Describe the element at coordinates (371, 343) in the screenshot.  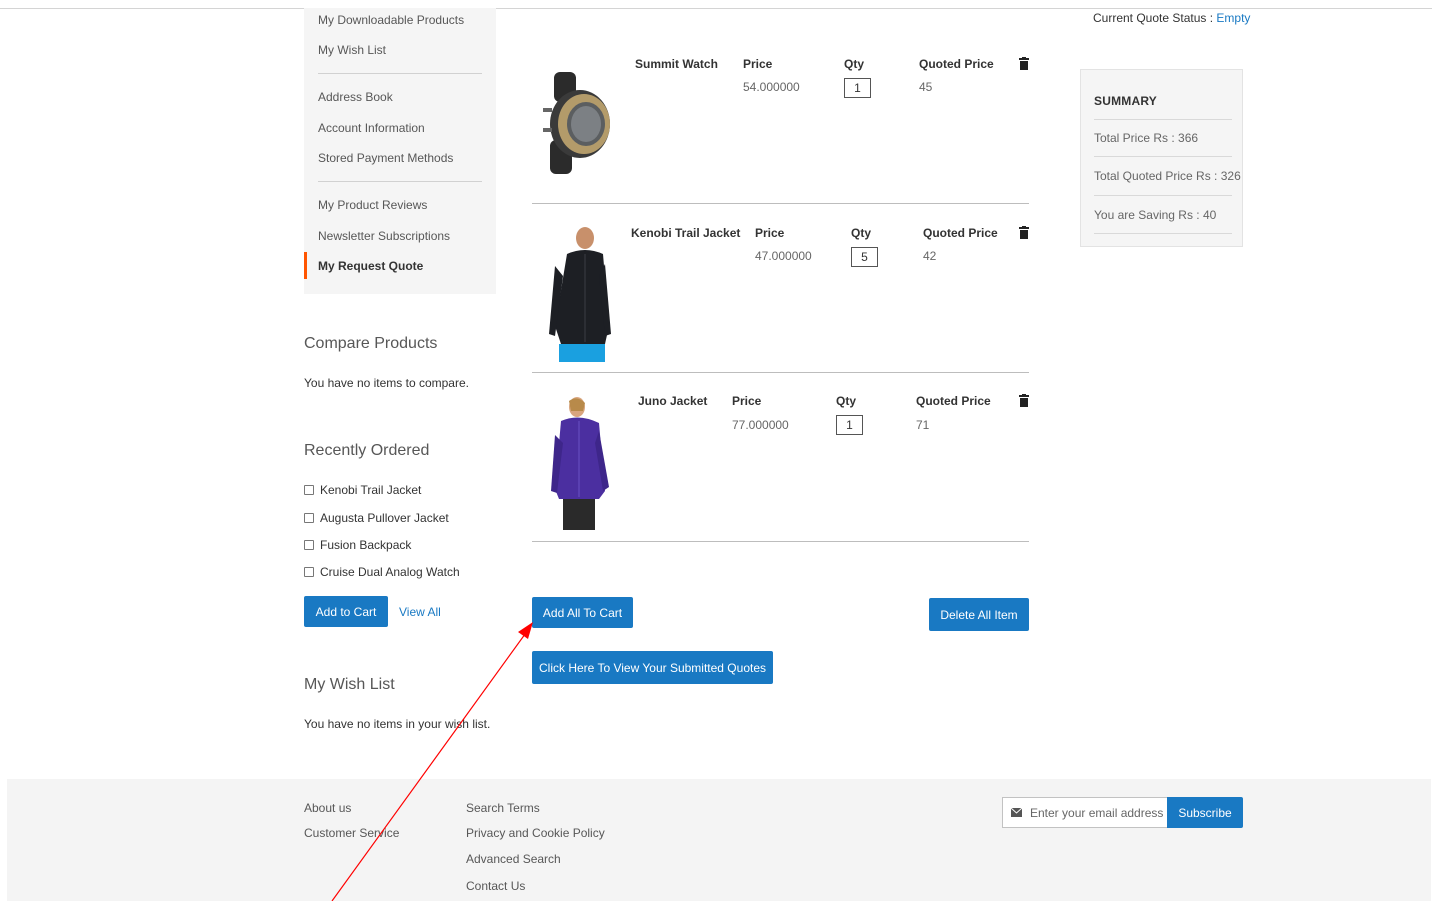
I see `compare-products-title: Compare Products` at that location.